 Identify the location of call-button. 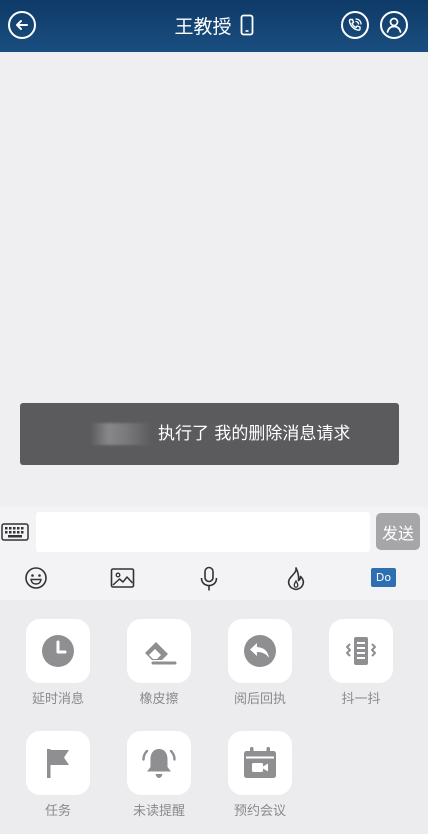
(355, 25).